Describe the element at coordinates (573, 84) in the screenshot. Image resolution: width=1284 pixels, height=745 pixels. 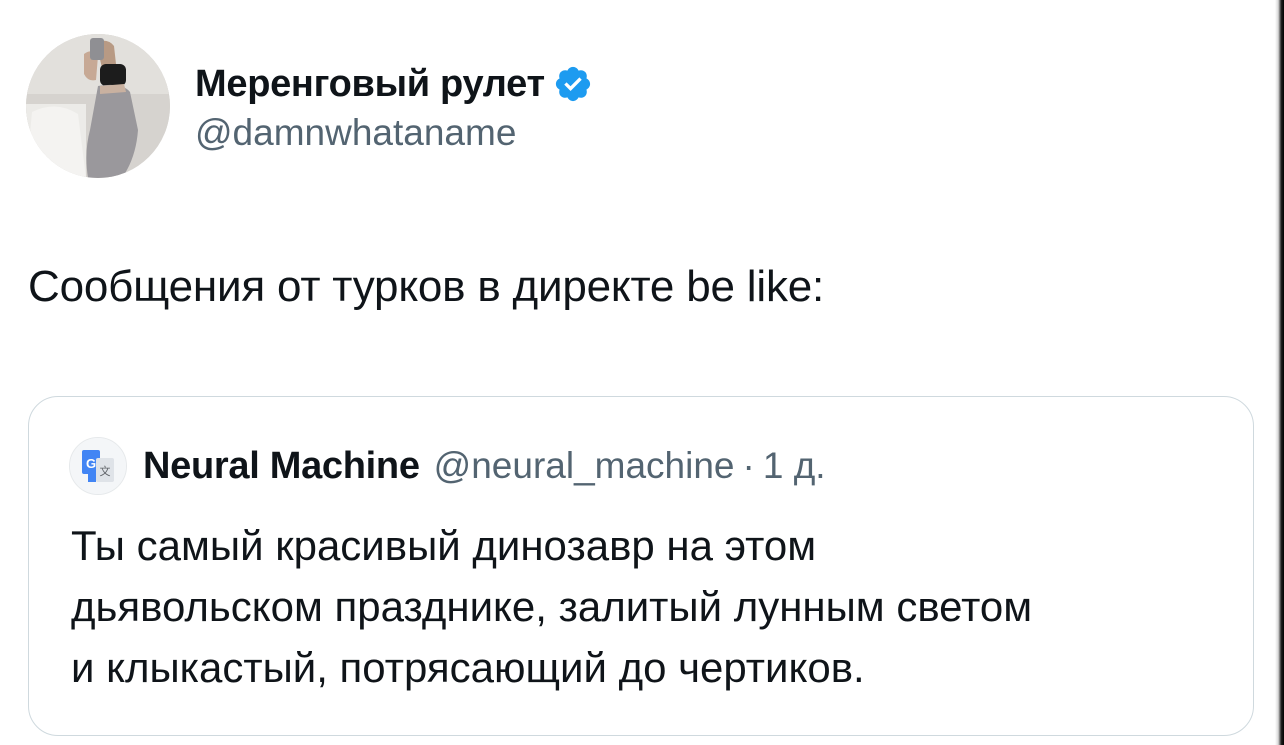
I see `verified-badge-icon` at that location.